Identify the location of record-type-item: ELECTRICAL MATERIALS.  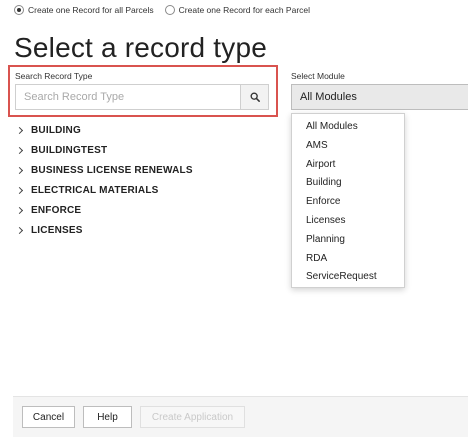
(104, 190).